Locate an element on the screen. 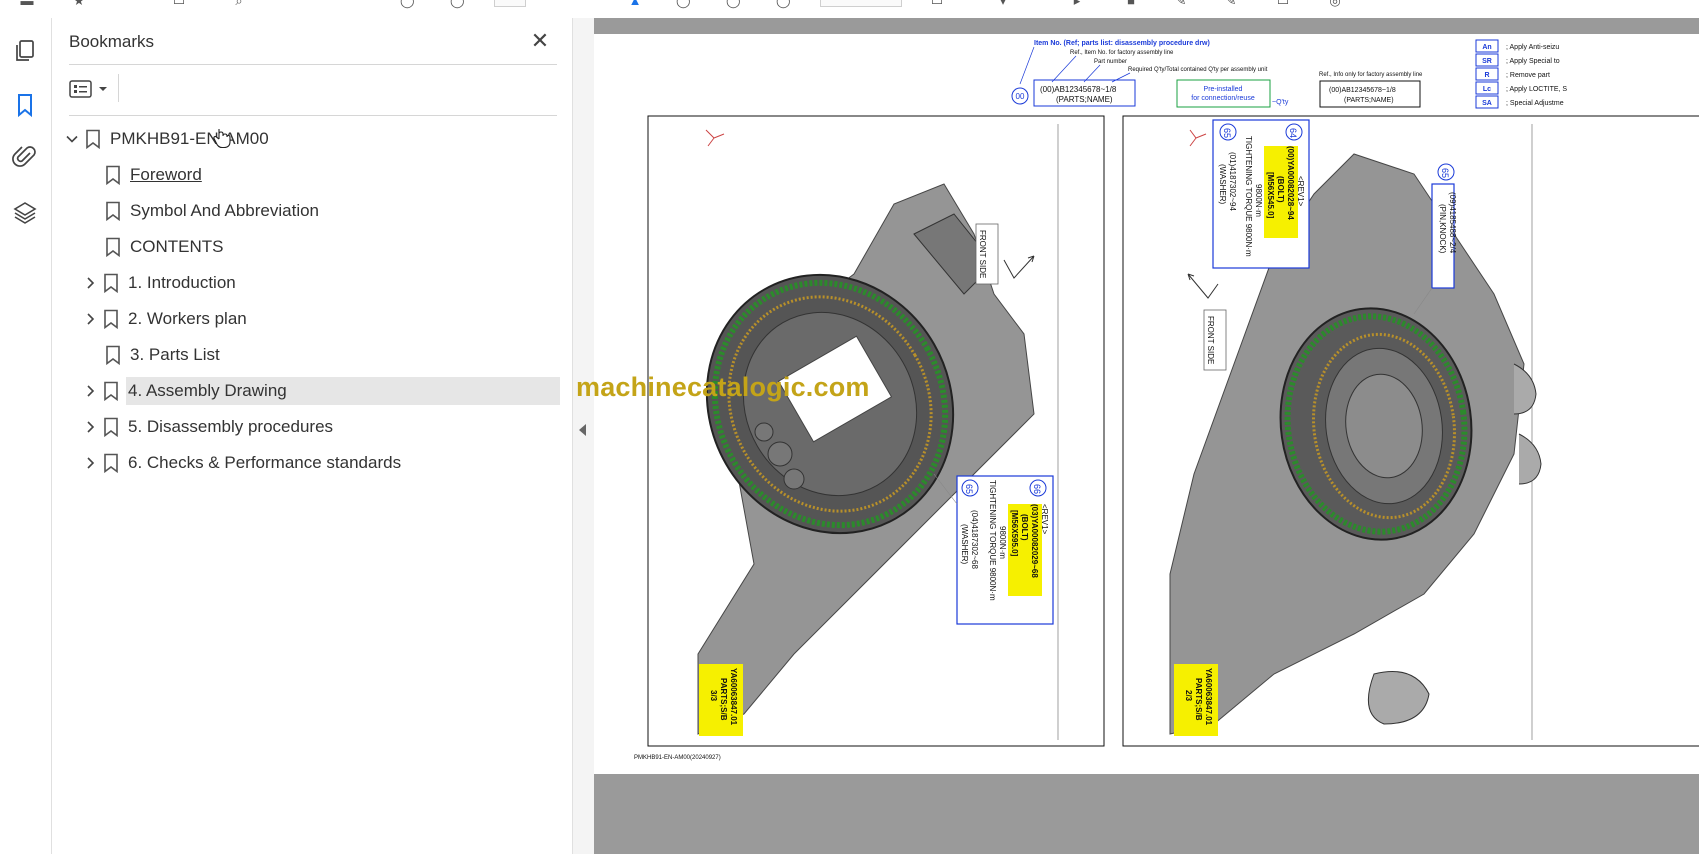  svg-text: <REV1> is located at coordinates (1300, 191).